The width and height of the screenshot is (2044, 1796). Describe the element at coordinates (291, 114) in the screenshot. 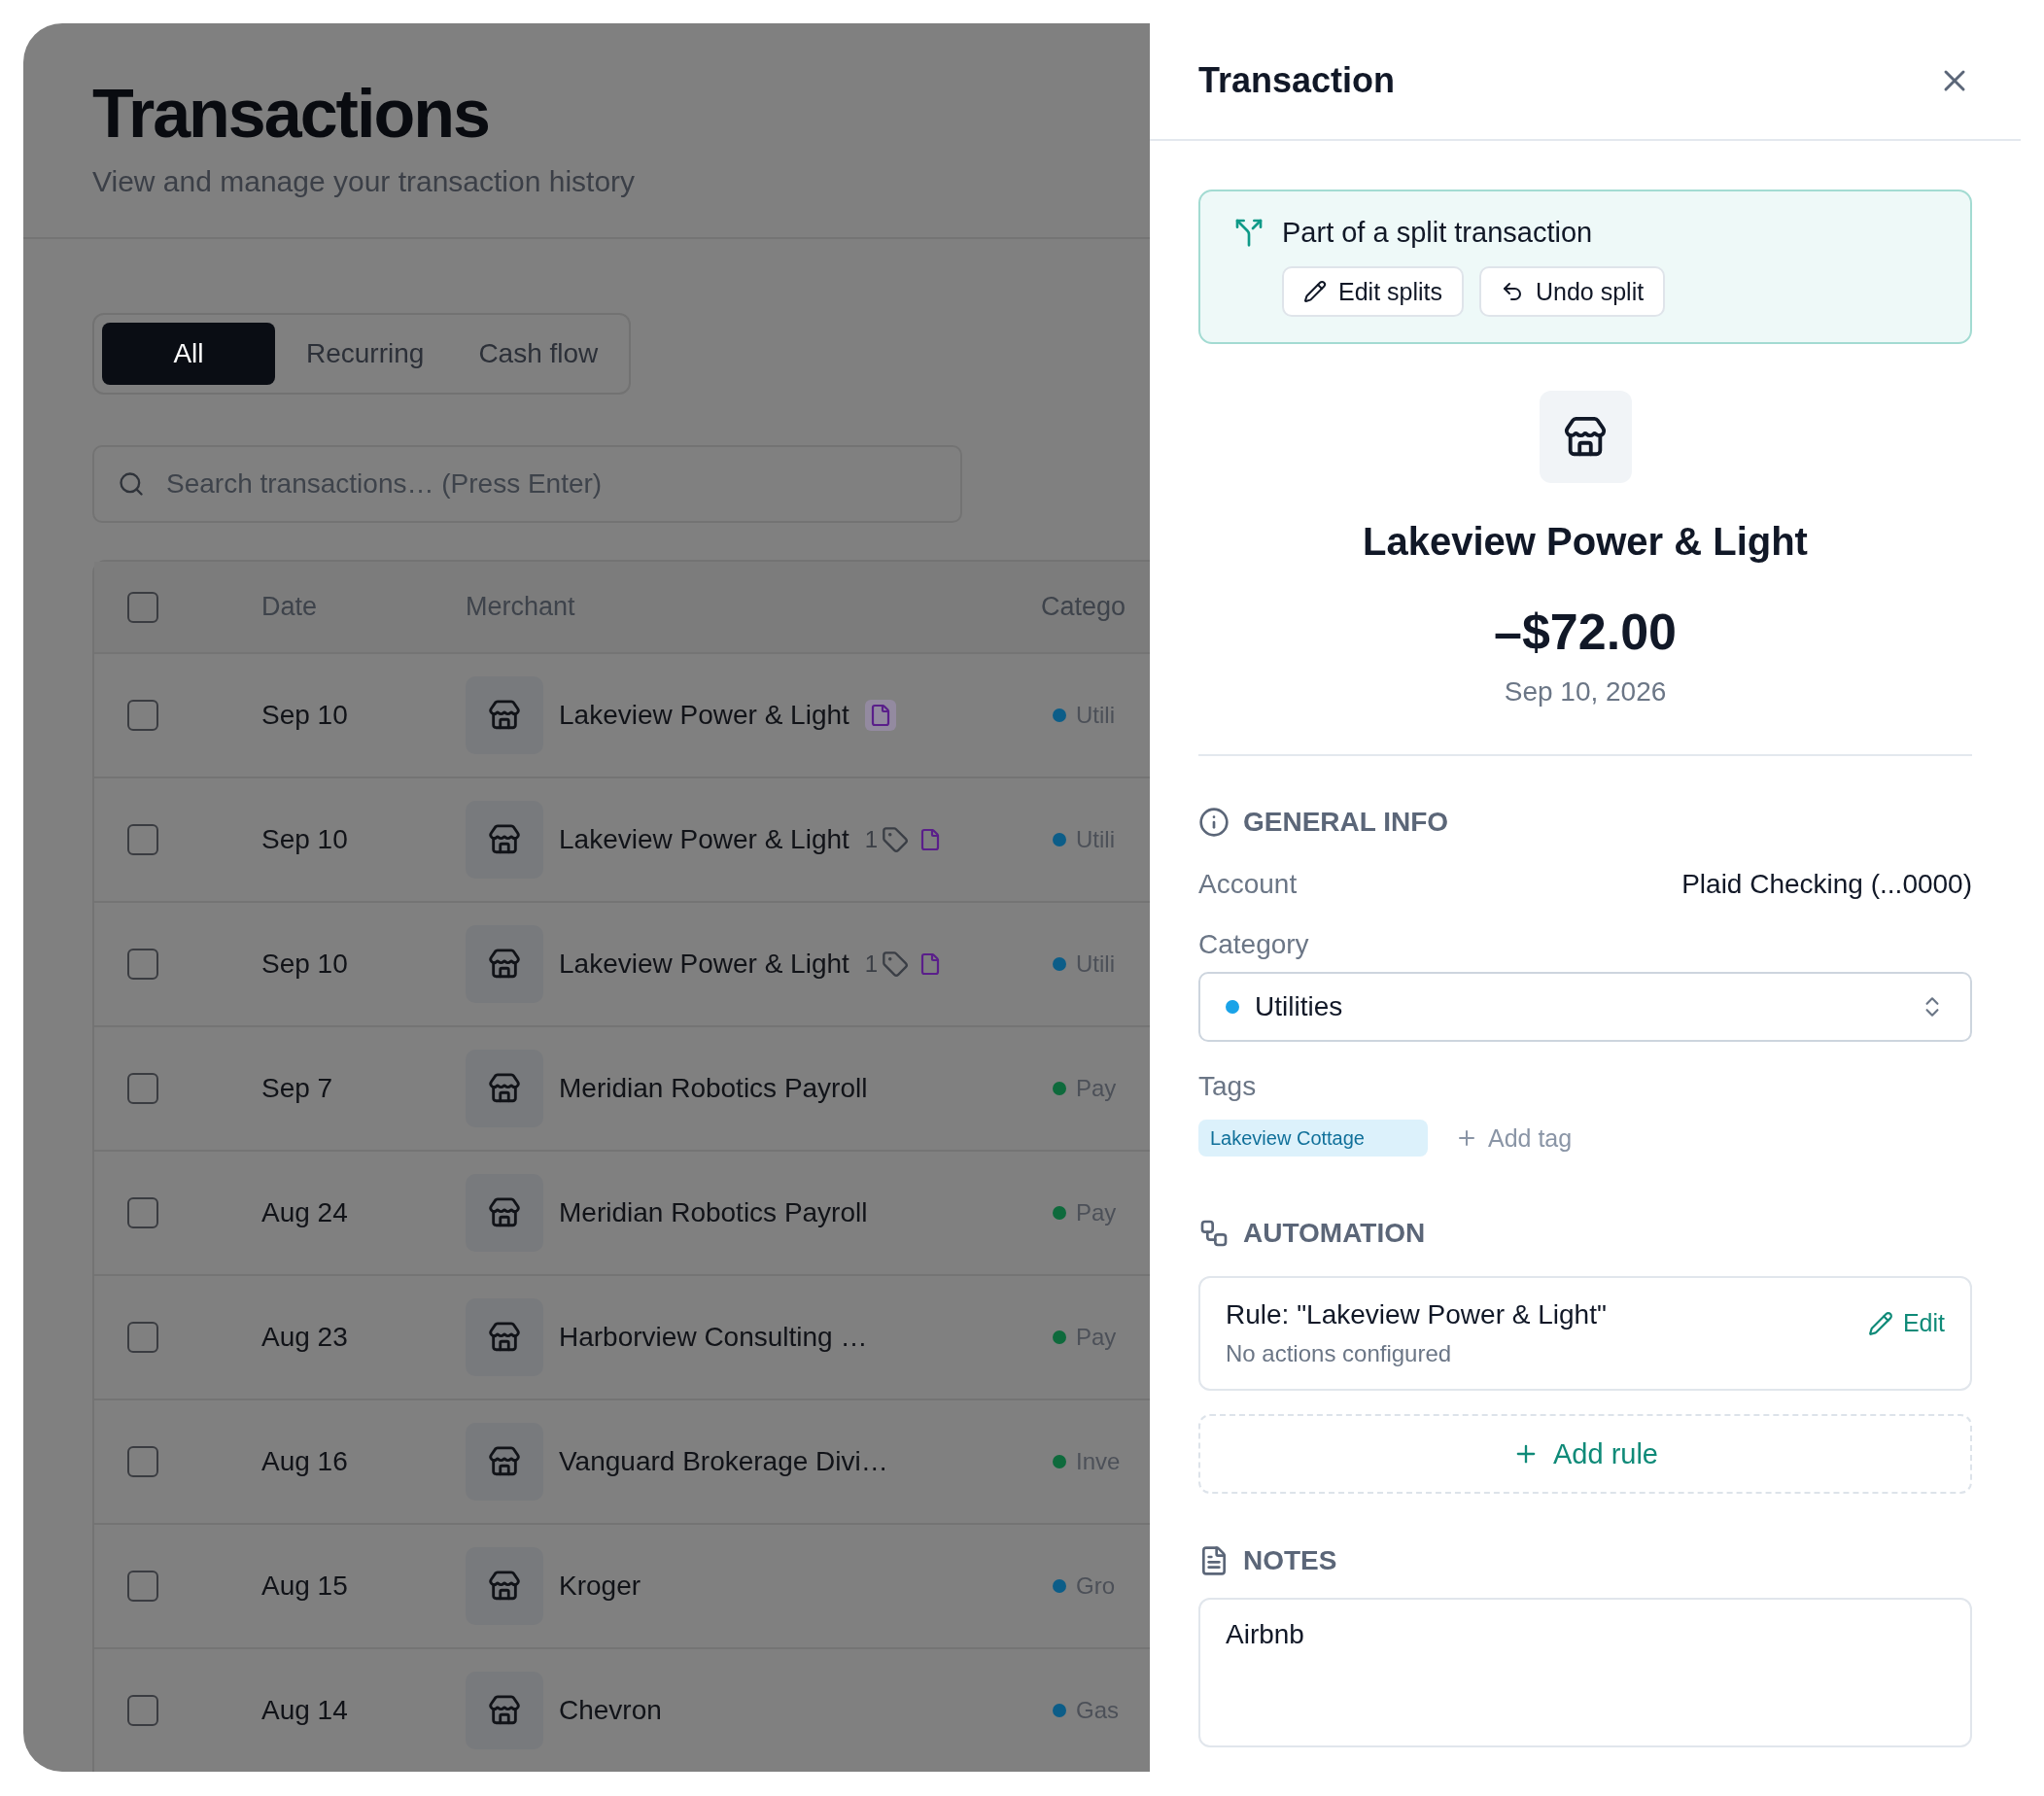

I see `page-title: Transactions` at that location.